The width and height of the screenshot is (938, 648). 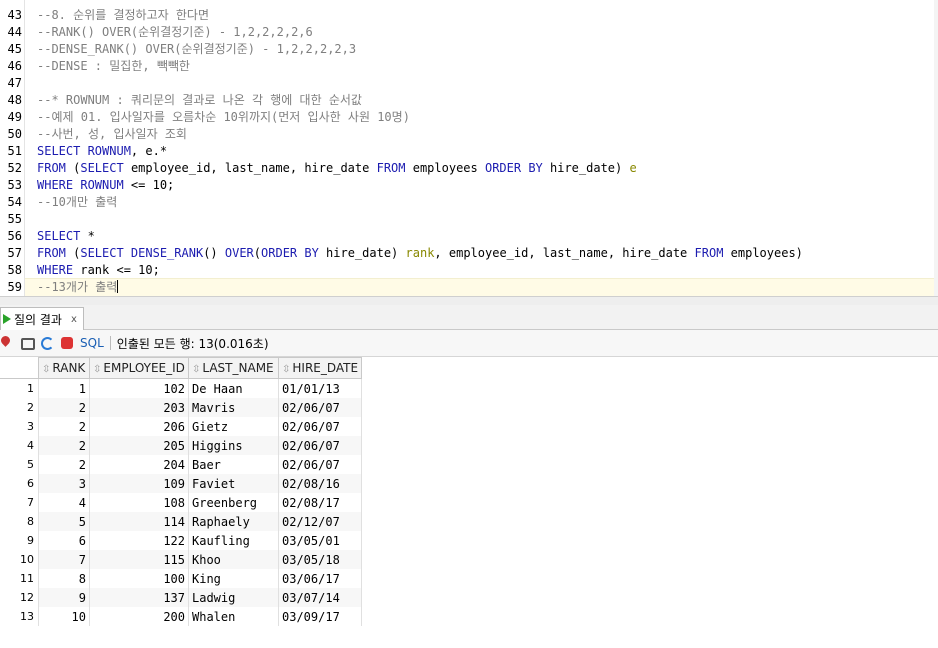 I want to click on code-line: --예제 01. 입사일자를 오름차순 10위까지(먼저 입사한 사원 10명), so click(x=223, y=117).